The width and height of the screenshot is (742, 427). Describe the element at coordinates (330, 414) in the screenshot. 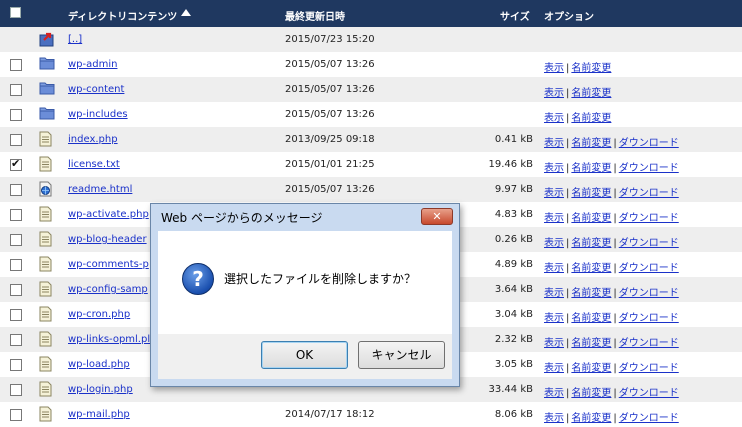

I see `modified-date: 2014/07/17 18:12` at that location.